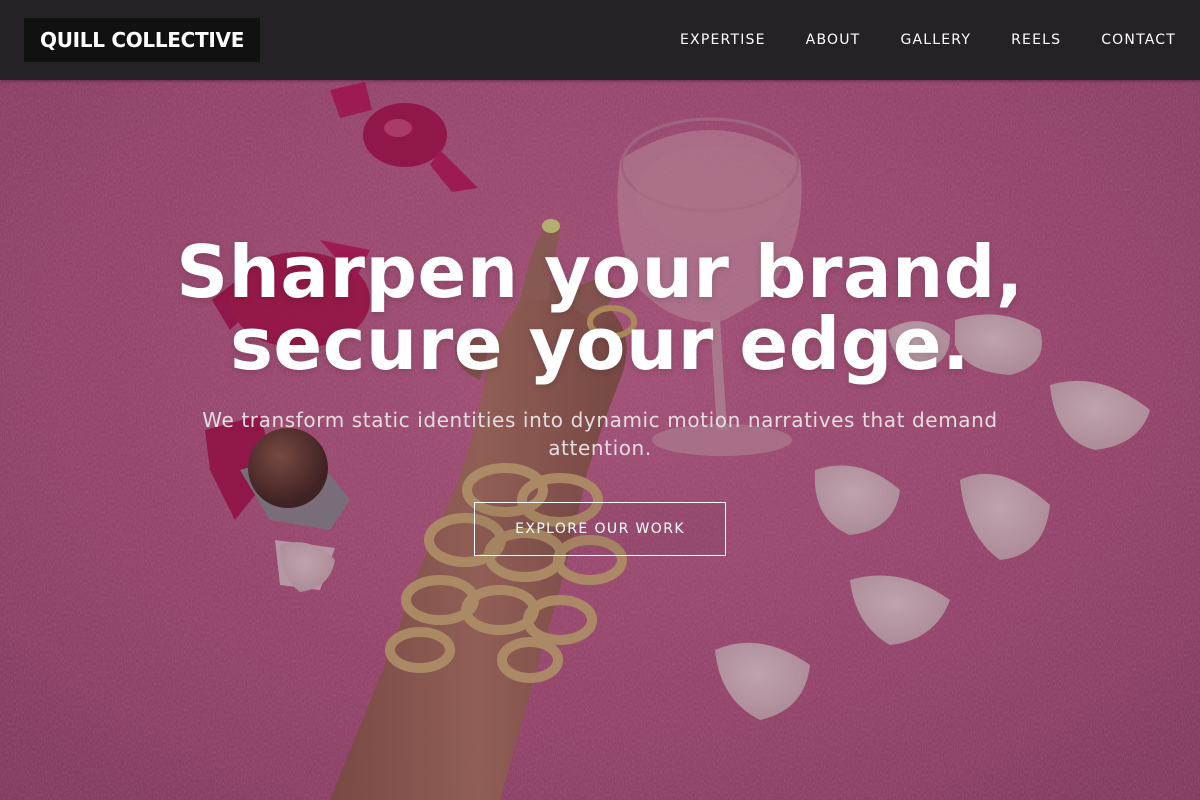  What do you see at coordinates (1036, 40) in the screenshot?
I see `nav-link-reels: REELS` at bounding box center [1036, 40].